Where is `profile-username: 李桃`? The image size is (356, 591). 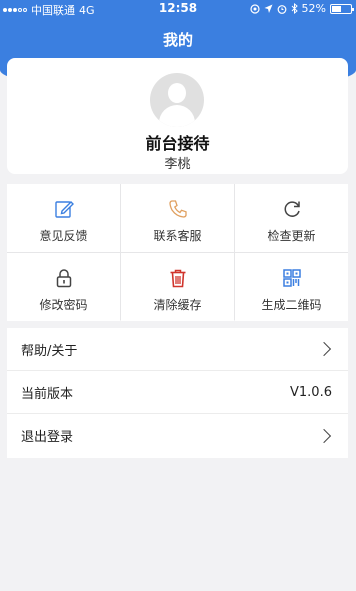 profile-username: 李桃 is located at coordinates (177, 164).